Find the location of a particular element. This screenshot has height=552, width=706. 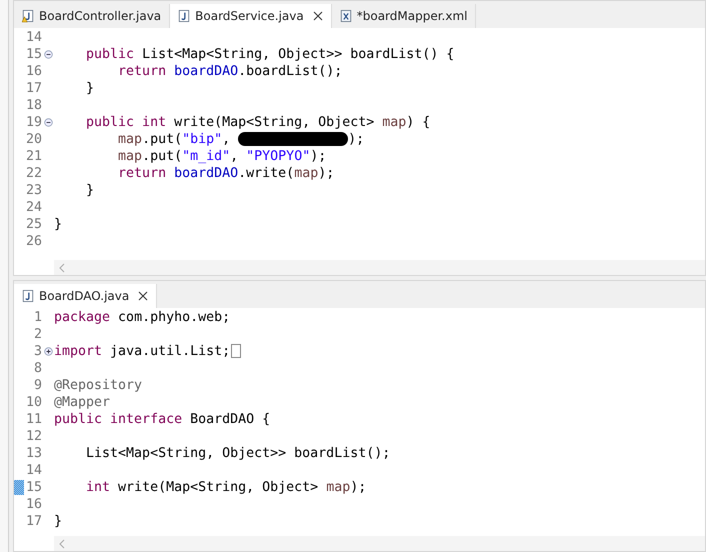

code-line: import java.util.List; is located at coordinates (148, 351).